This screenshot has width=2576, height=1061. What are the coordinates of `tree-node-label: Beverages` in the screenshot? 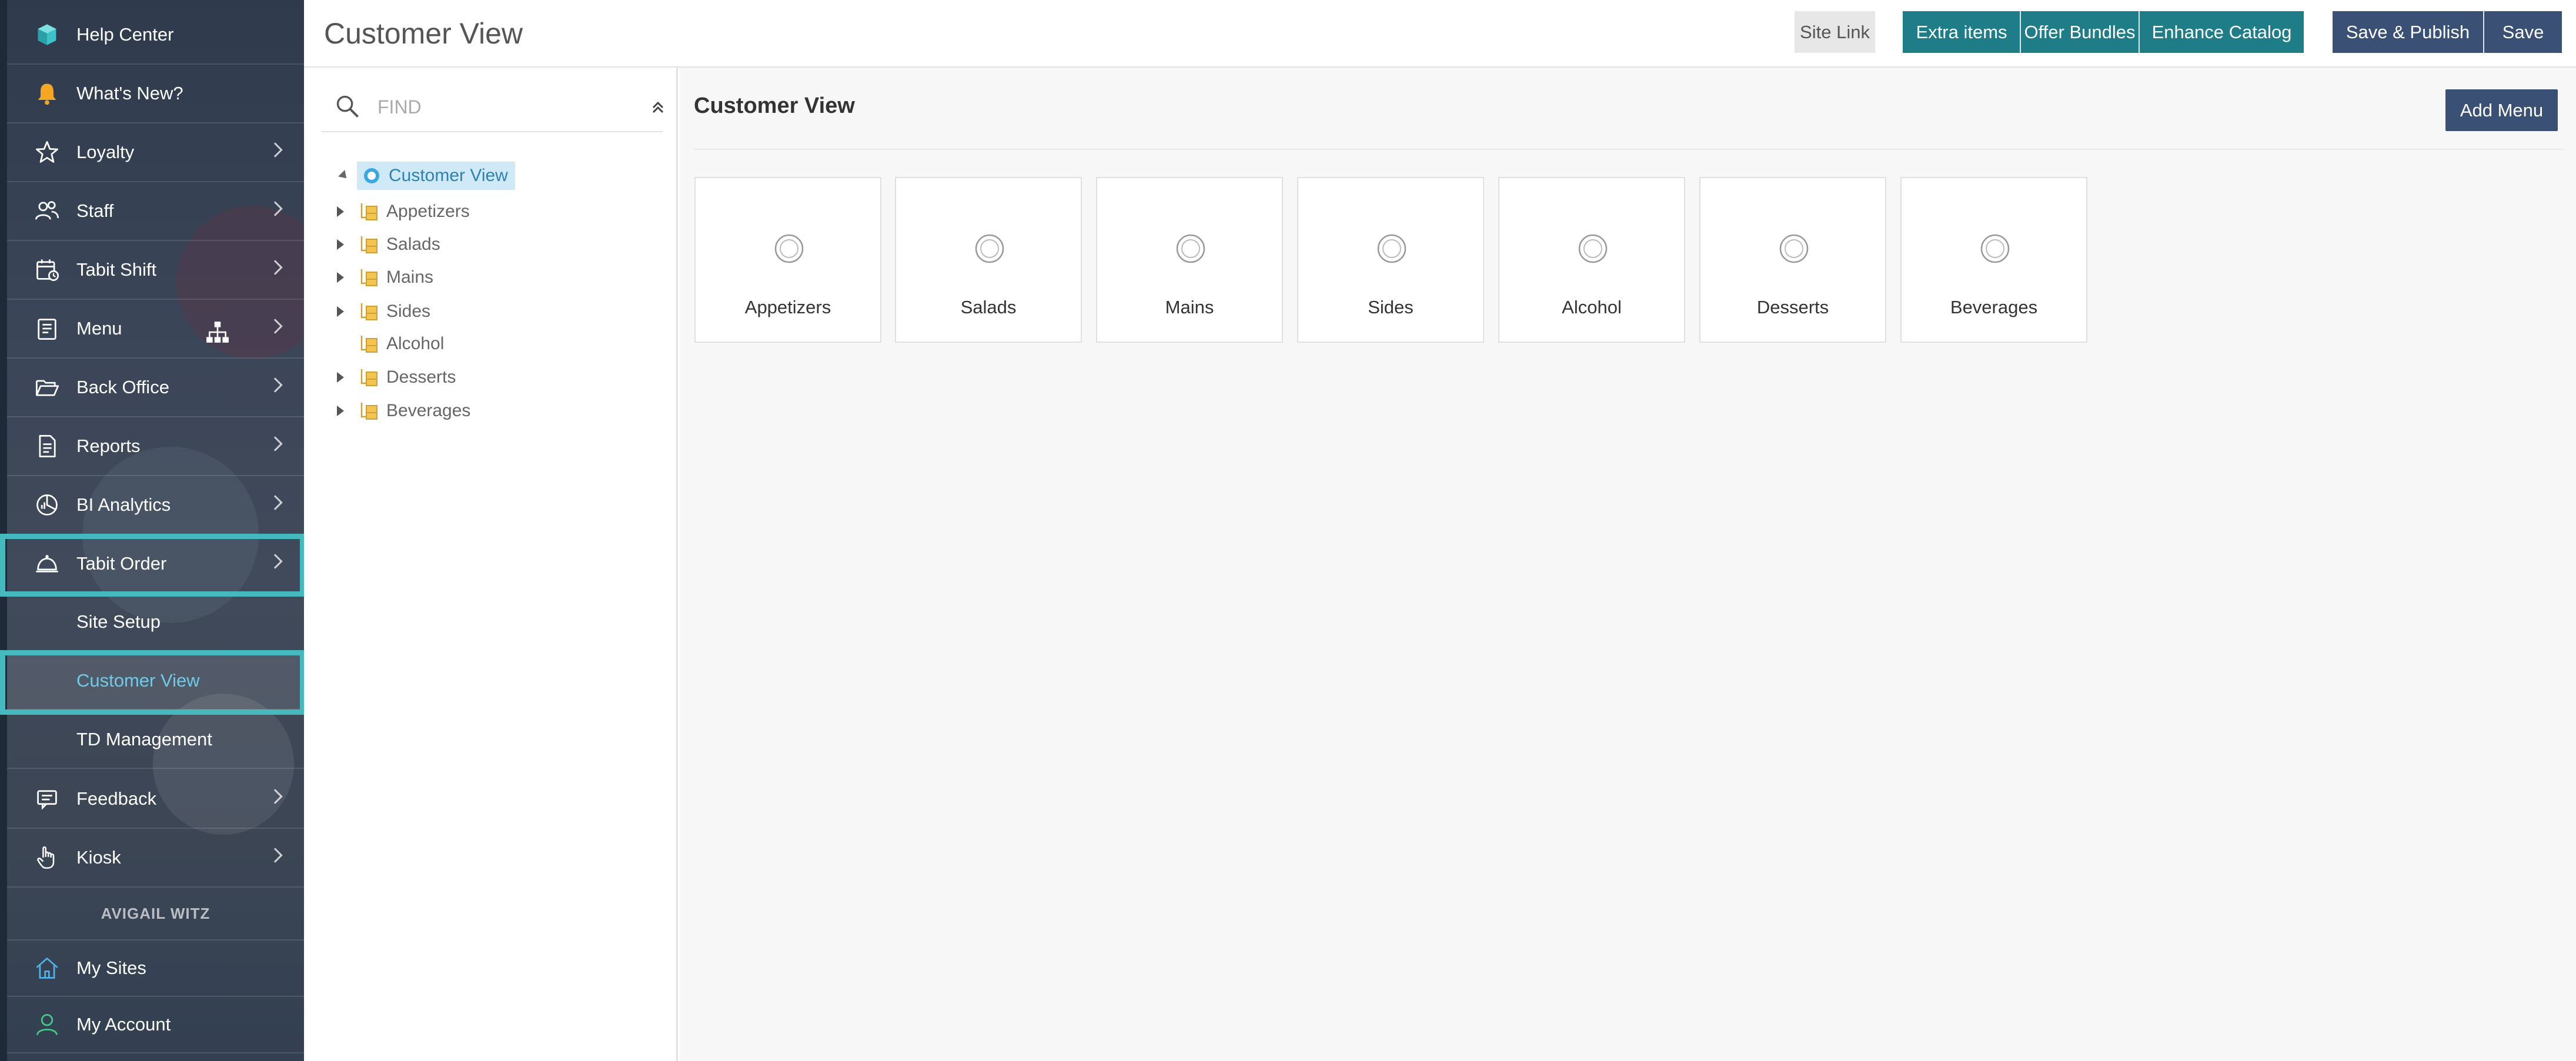 It's located at (428, 410).